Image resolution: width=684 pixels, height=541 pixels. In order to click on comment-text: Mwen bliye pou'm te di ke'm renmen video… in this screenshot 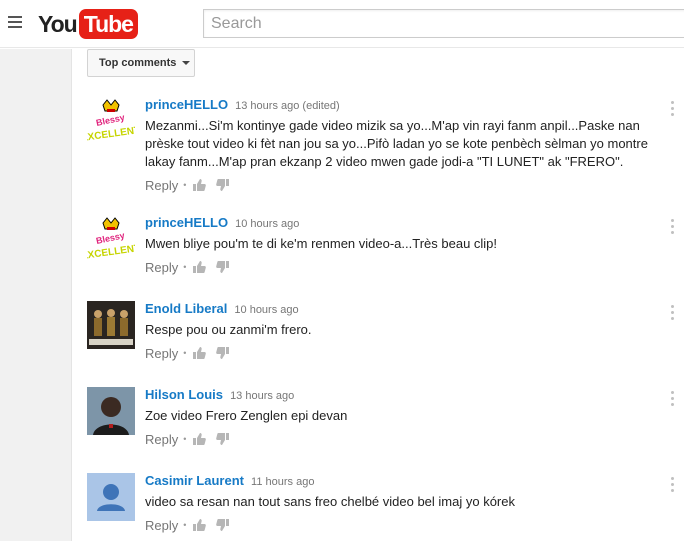, I will do `click(321, 243)`.